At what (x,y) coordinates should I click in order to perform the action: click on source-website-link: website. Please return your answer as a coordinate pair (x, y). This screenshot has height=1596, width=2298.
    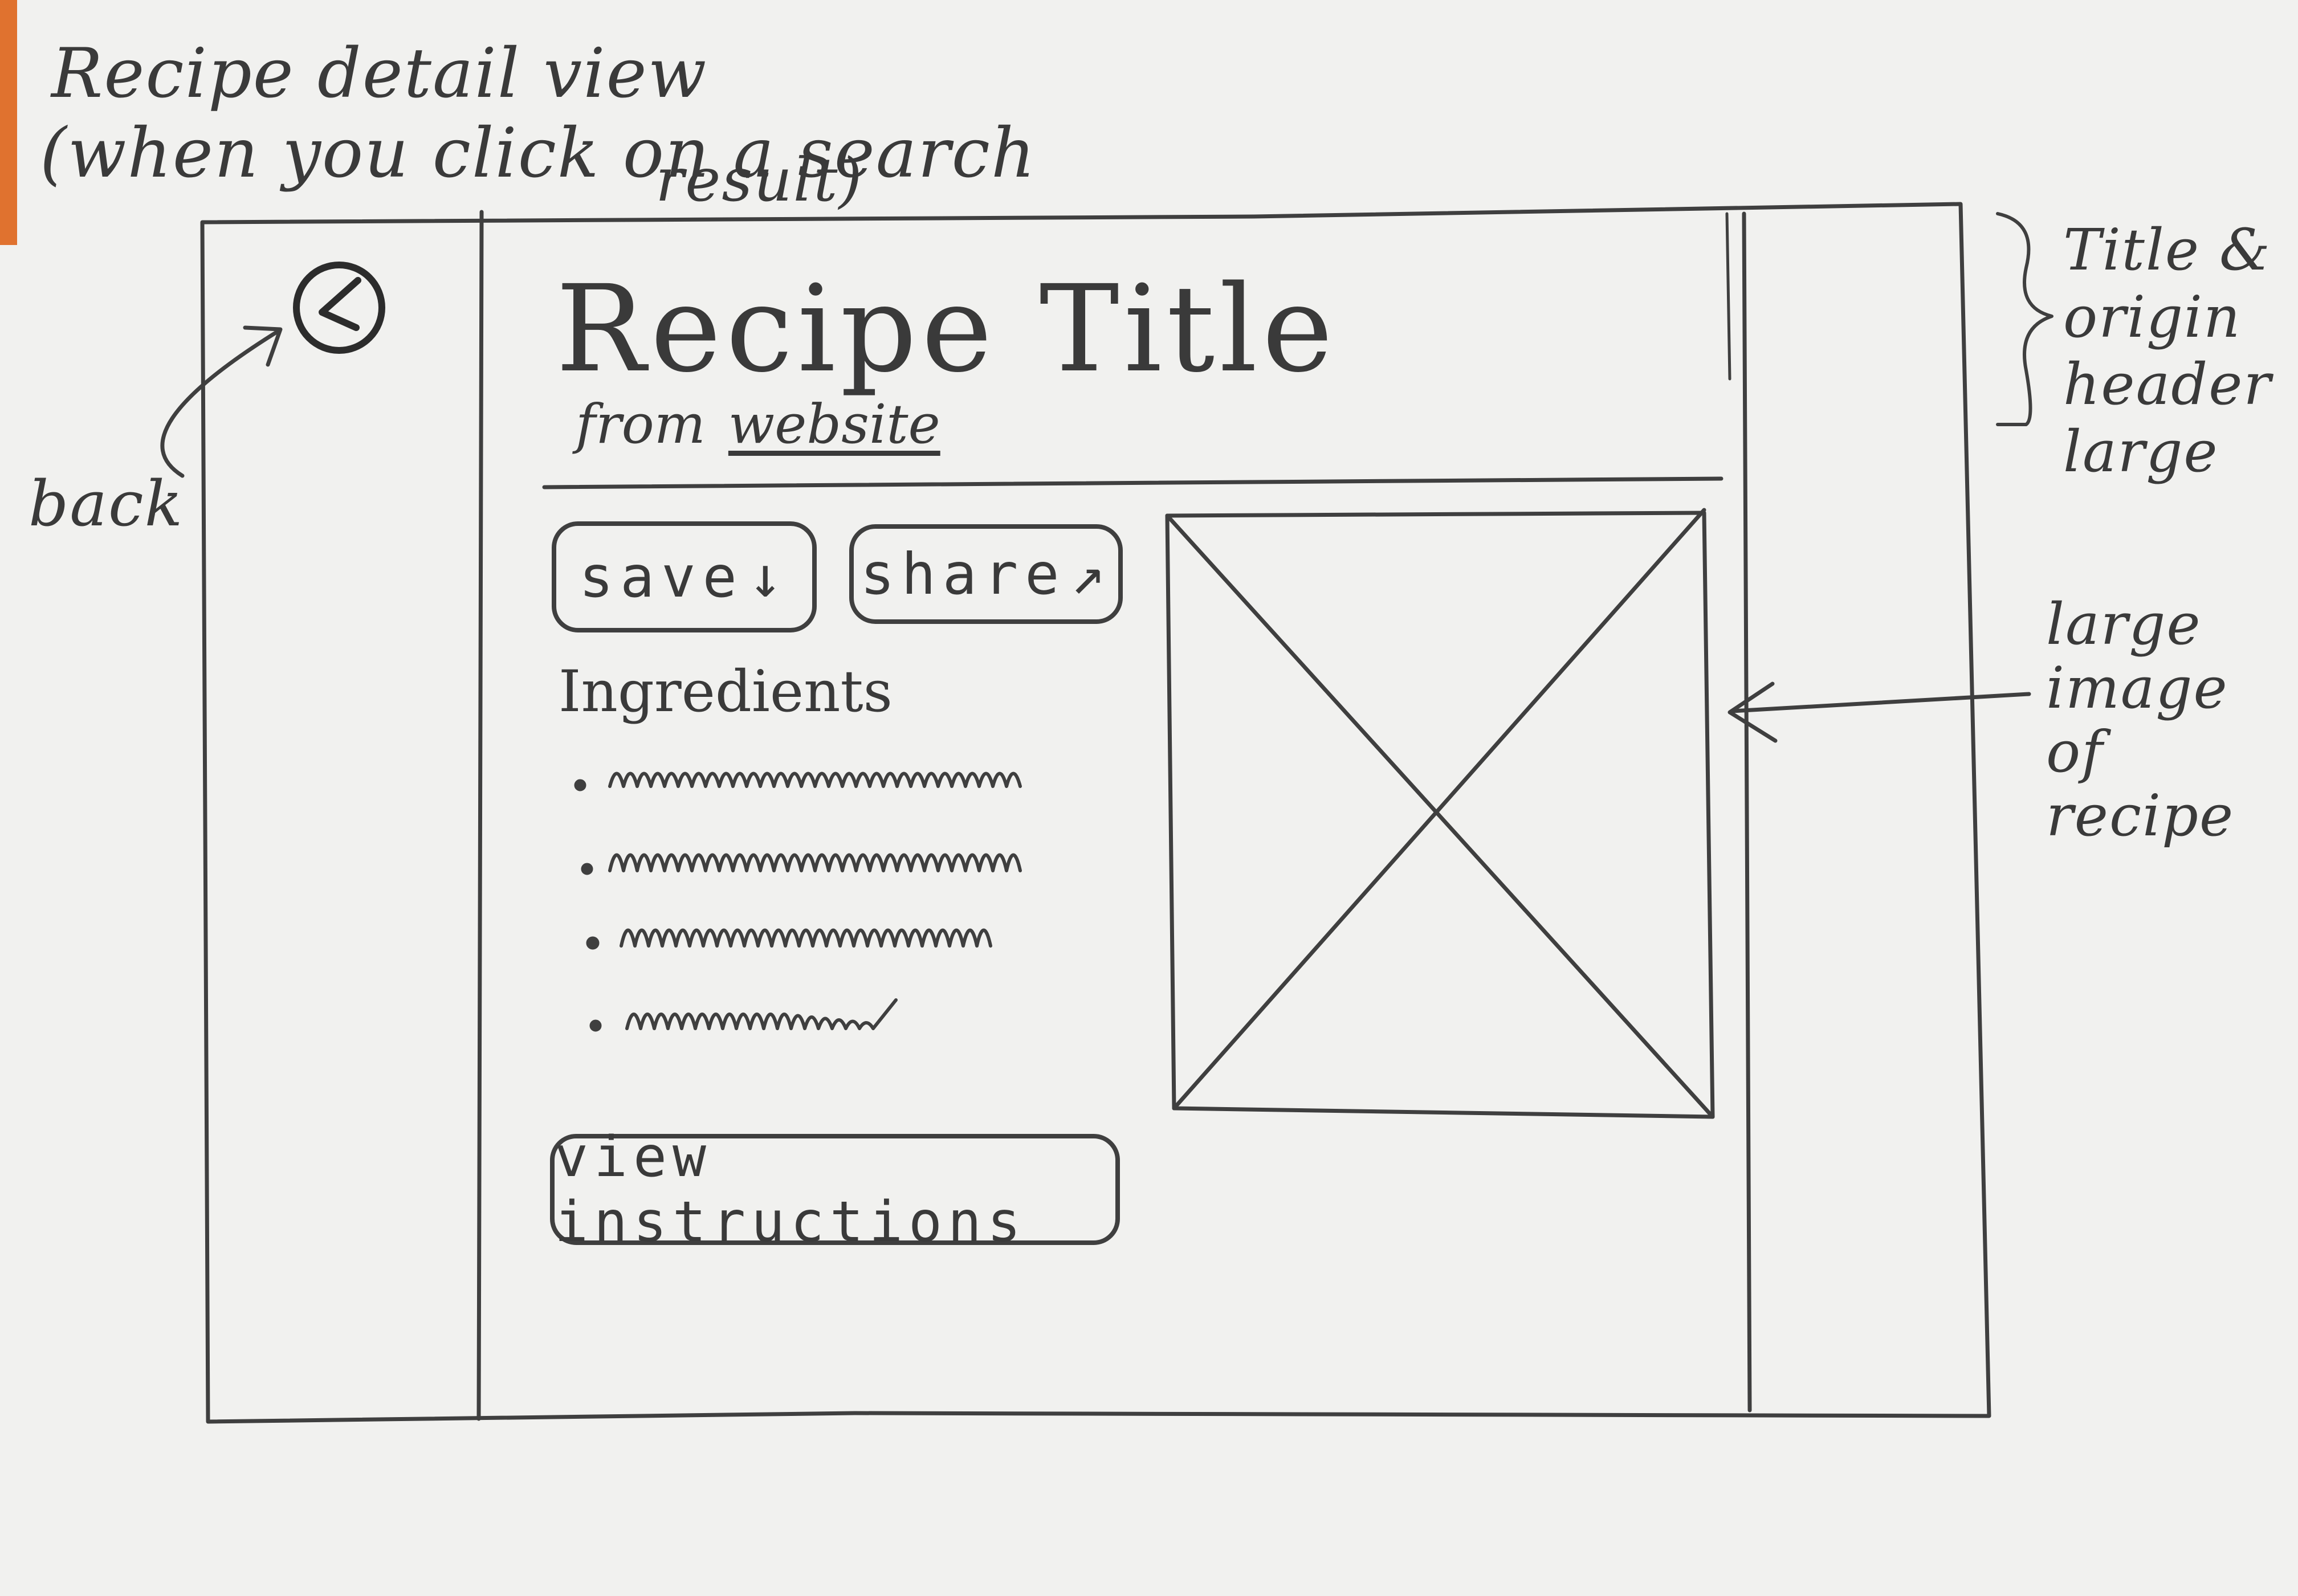
    Looking at the image, I should click on (834, 425).